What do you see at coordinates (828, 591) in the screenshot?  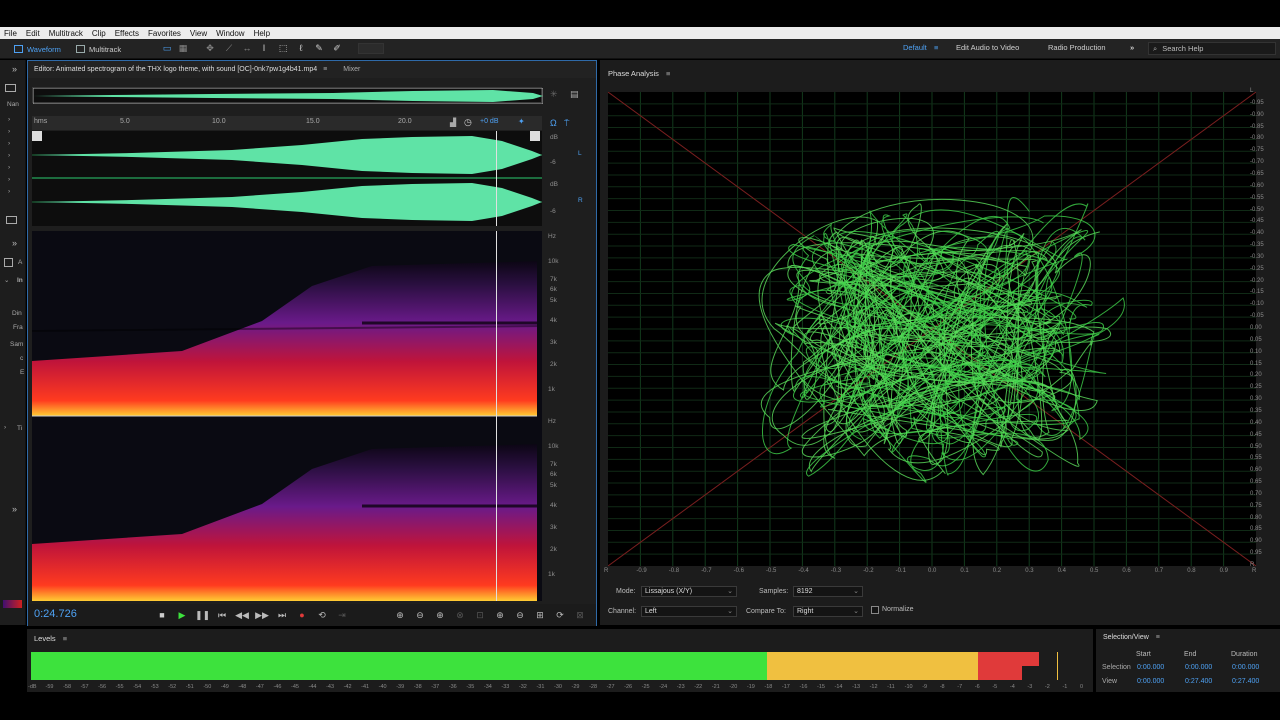 I see `samples-select: 8192 ⌄` at bounding box center [828, 591].